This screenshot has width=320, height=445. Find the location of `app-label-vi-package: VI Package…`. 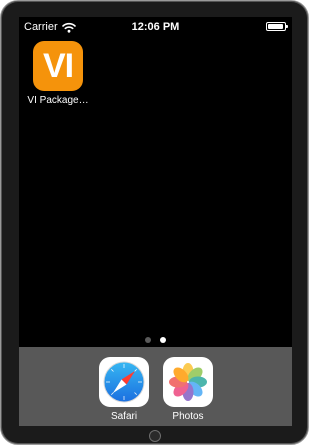

app-label-vi-package: VI Package… is located at coordinates (58, 100).